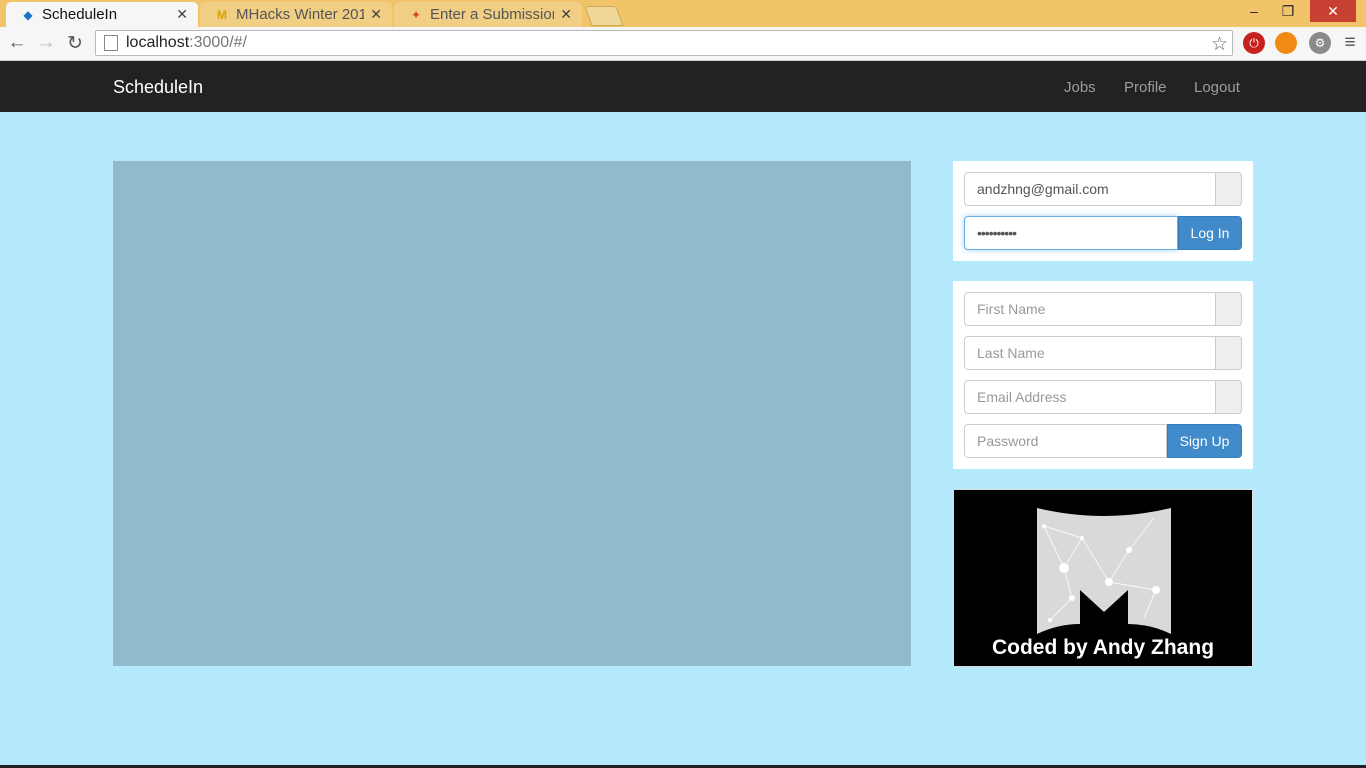 The height and width of the screenshot is (768, 1366). I want to click on back-arrow-icon: ←, so click(17, 42).